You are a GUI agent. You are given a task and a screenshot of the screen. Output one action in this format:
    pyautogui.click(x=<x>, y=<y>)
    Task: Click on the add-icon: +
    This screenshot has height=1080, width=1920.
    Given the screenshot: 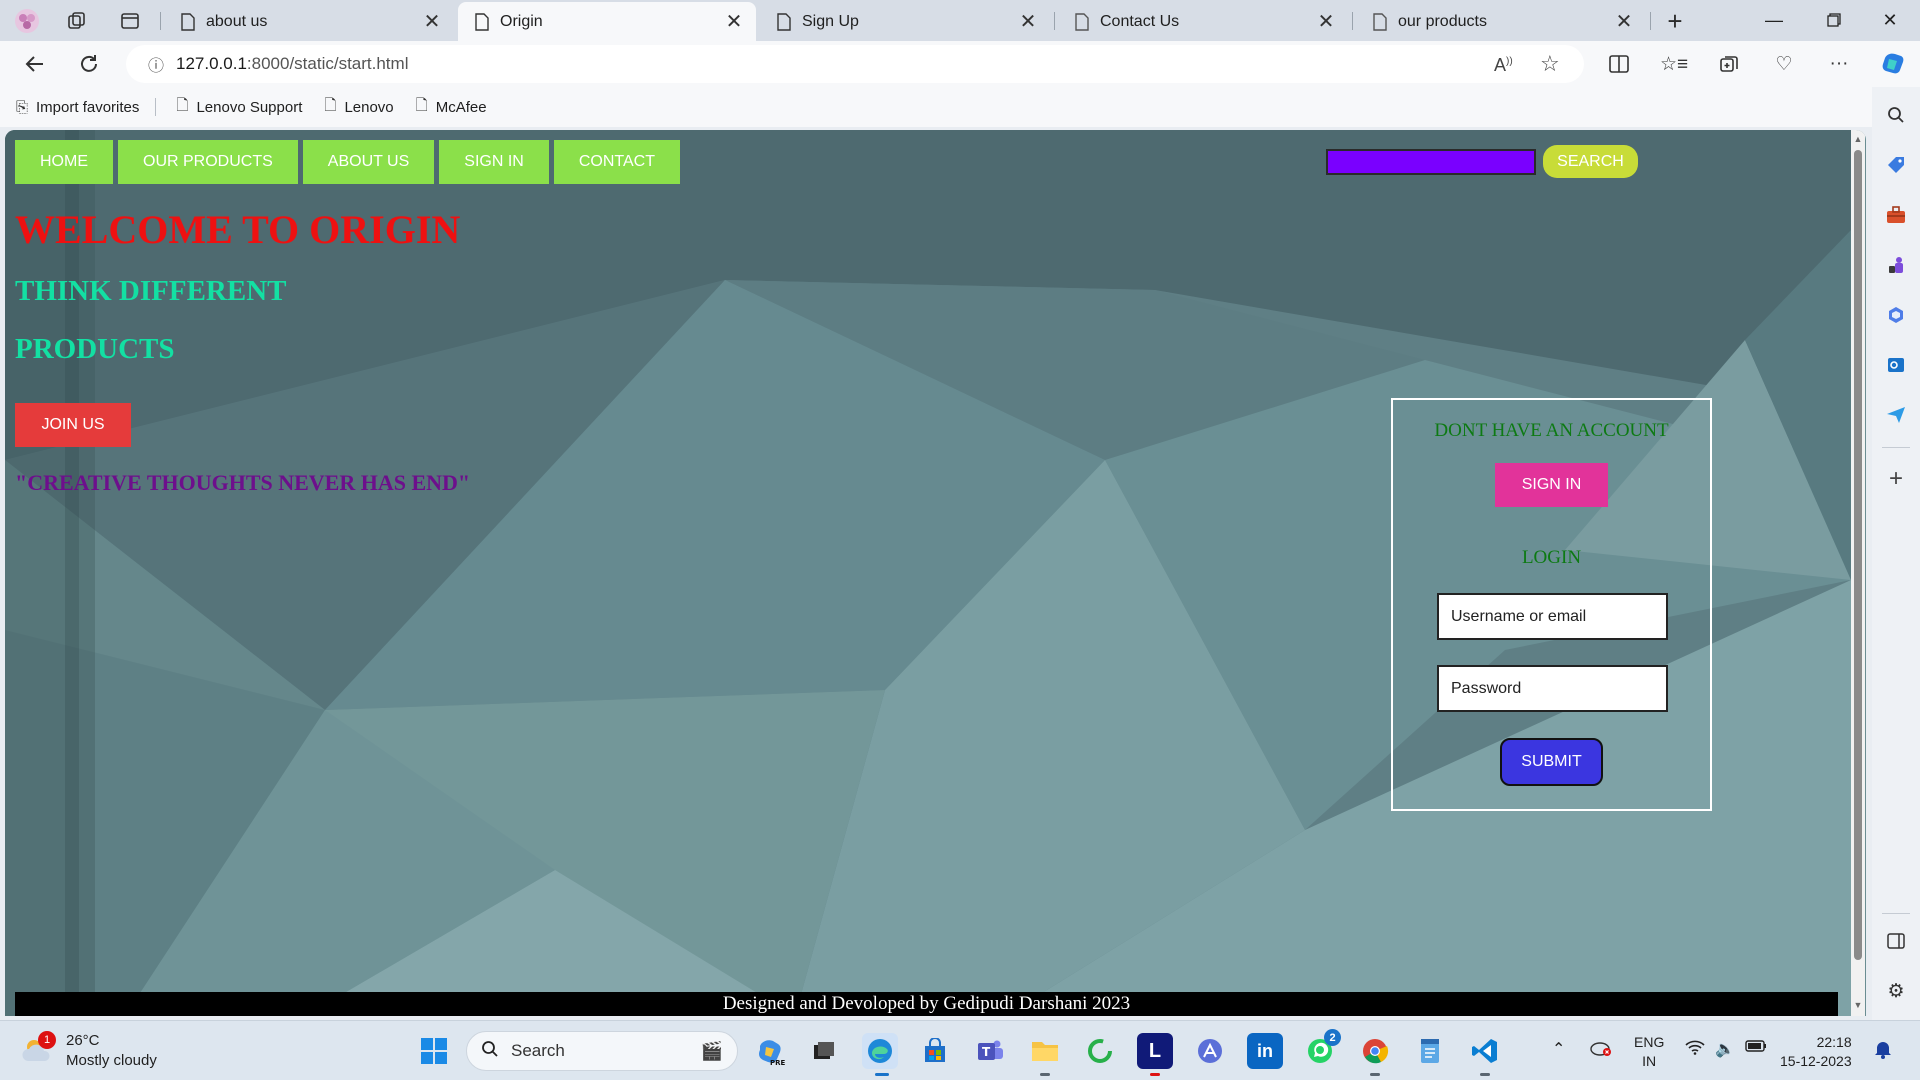 What is the action you would take?
    pyautogui.click(x=1896, y=478)
    